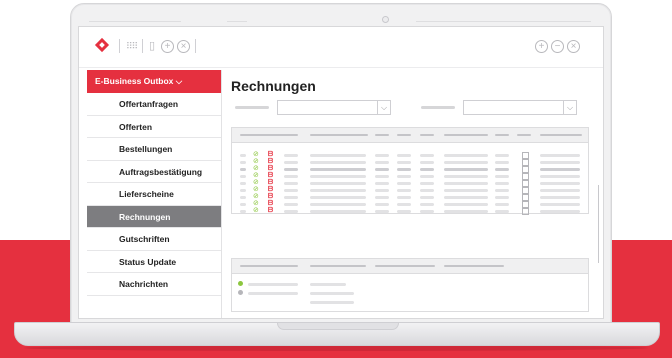  Describe the element at coordinates (410, 266) in the screenshot. I see `detail-header` at that location.